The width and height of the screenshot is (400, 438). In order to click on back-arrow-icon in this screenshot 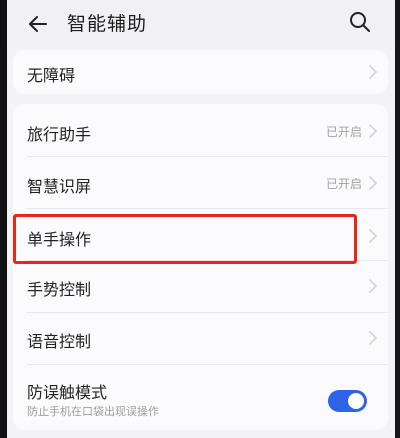, I will do `click(38, 24)`.